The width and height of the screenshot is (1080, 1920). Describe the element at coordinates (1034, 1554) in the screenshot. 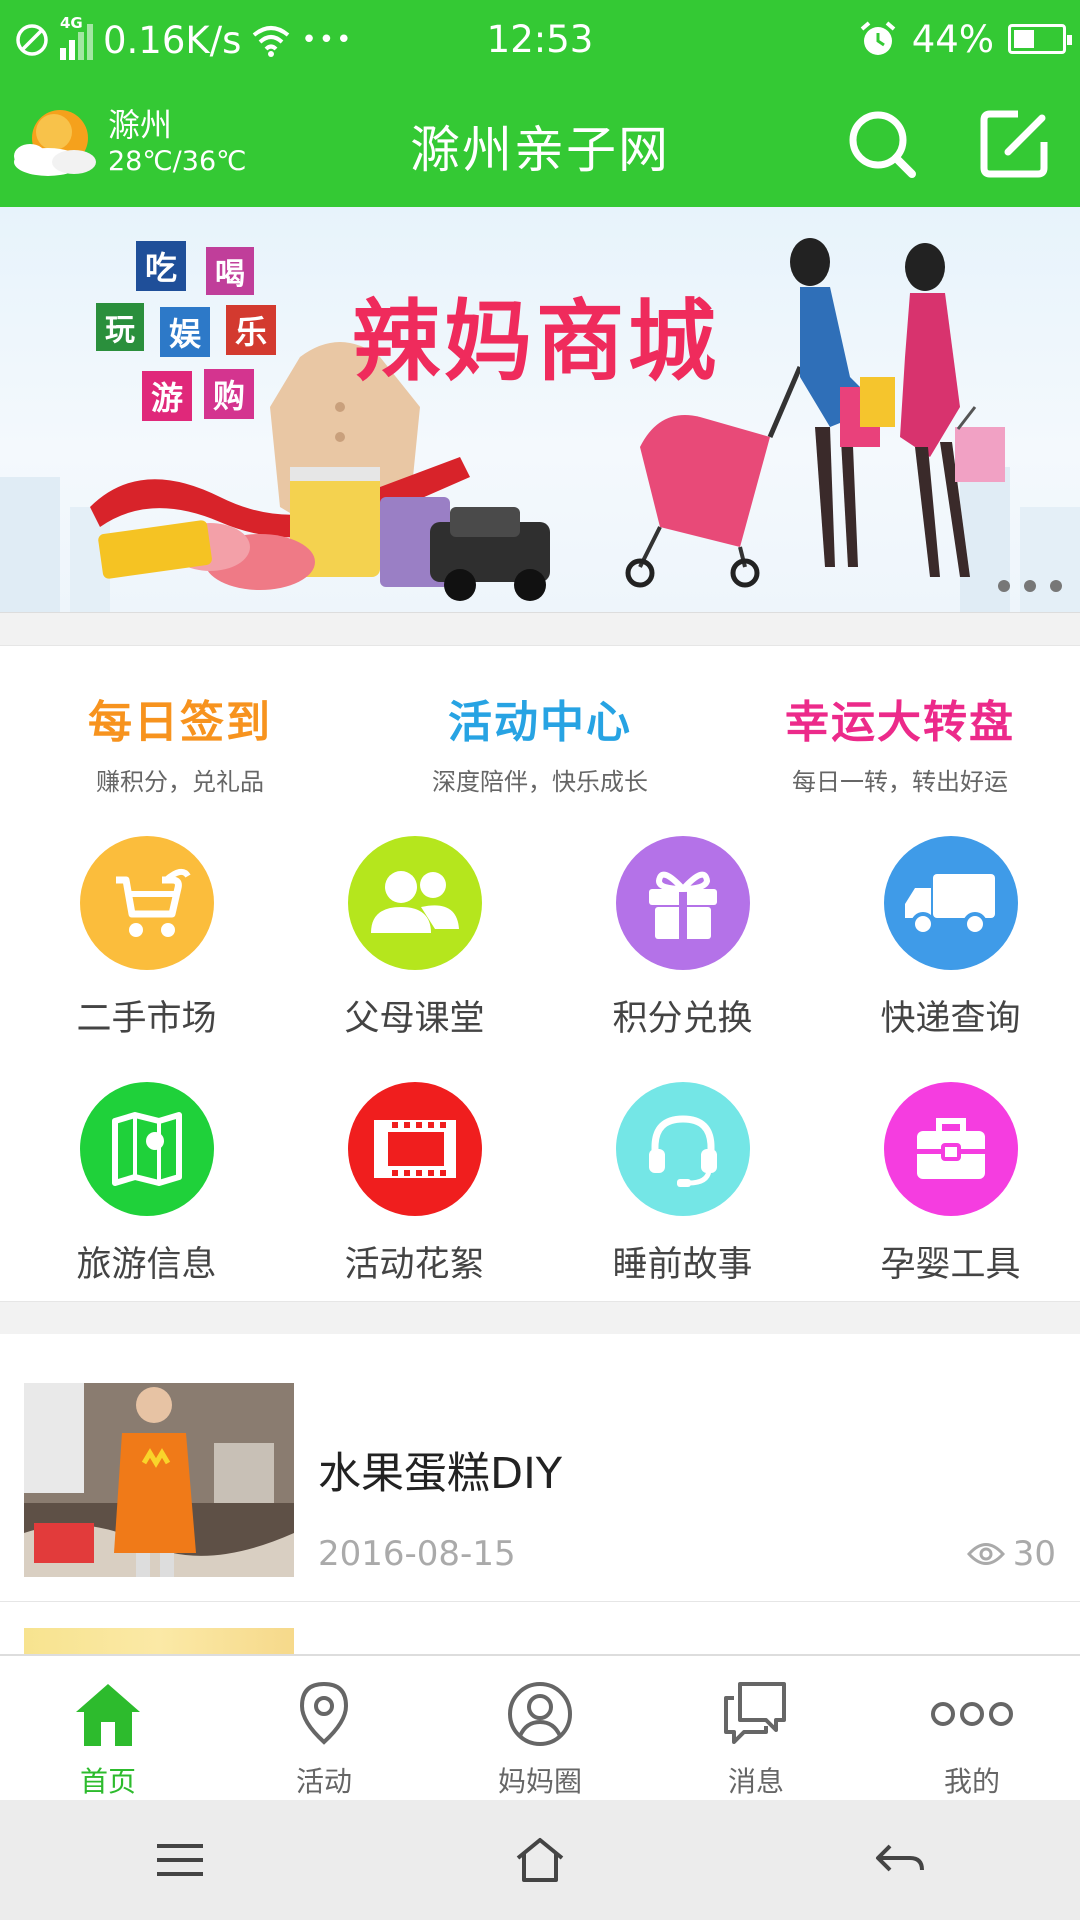

I see `article-view-count: 30` at that location.